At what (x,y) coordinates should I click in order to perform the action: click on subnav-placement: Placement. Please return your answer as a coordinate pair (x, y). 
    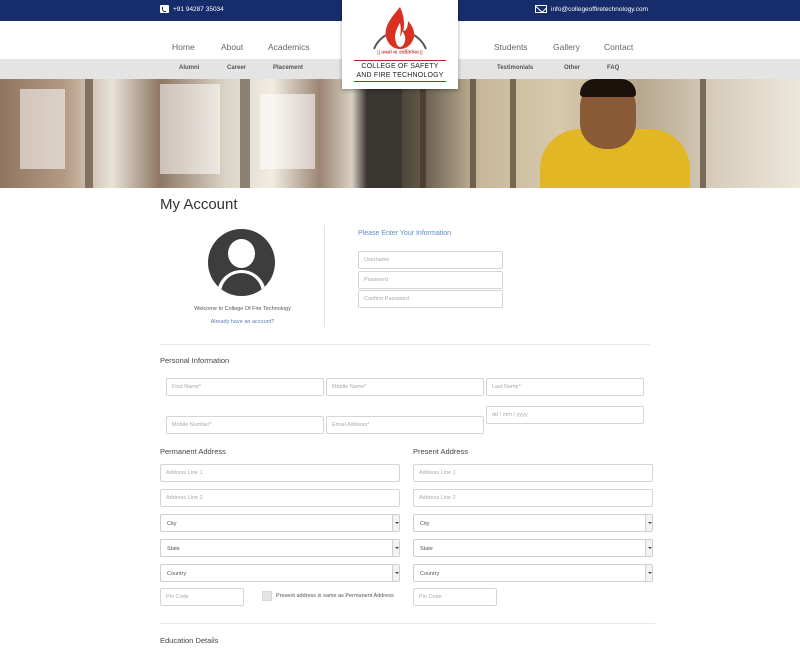
    Looking at the image, I should click on (288, 68).